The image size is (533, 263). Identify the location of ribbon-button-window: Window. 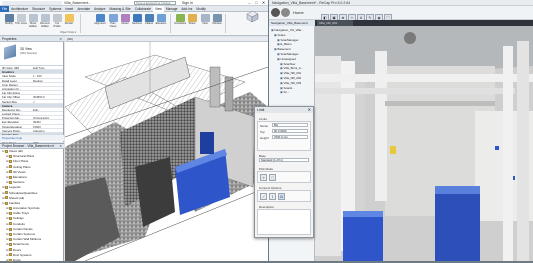
(217, 23).